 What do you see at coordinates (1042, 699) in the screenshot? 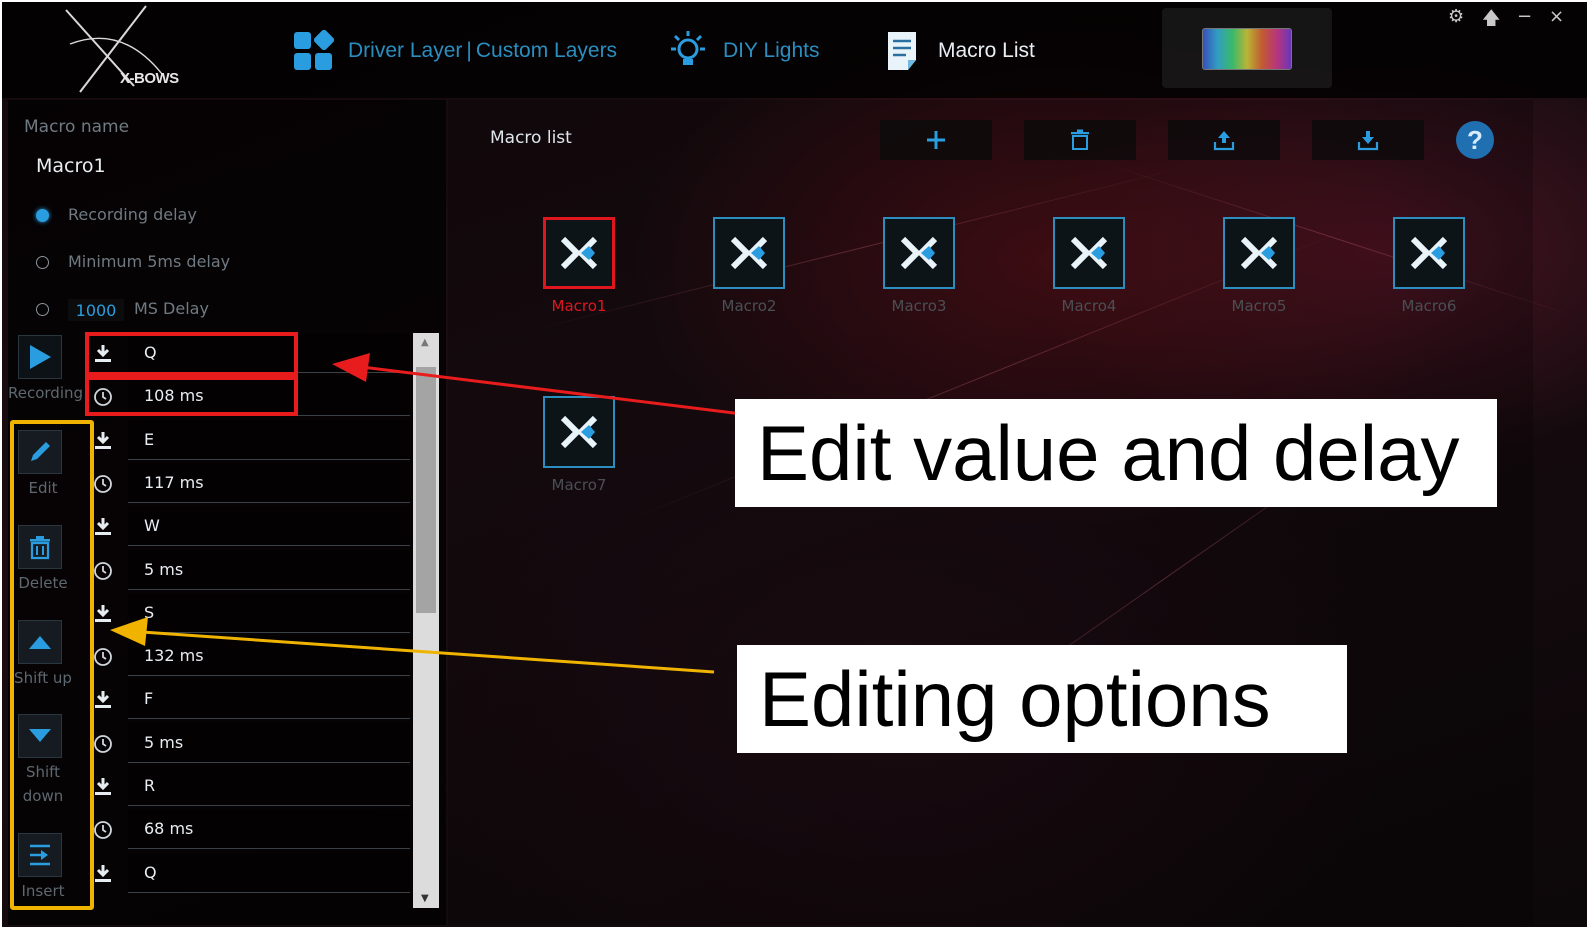
I see `options-callout: Editing options` at bounding box center [1042, 699].